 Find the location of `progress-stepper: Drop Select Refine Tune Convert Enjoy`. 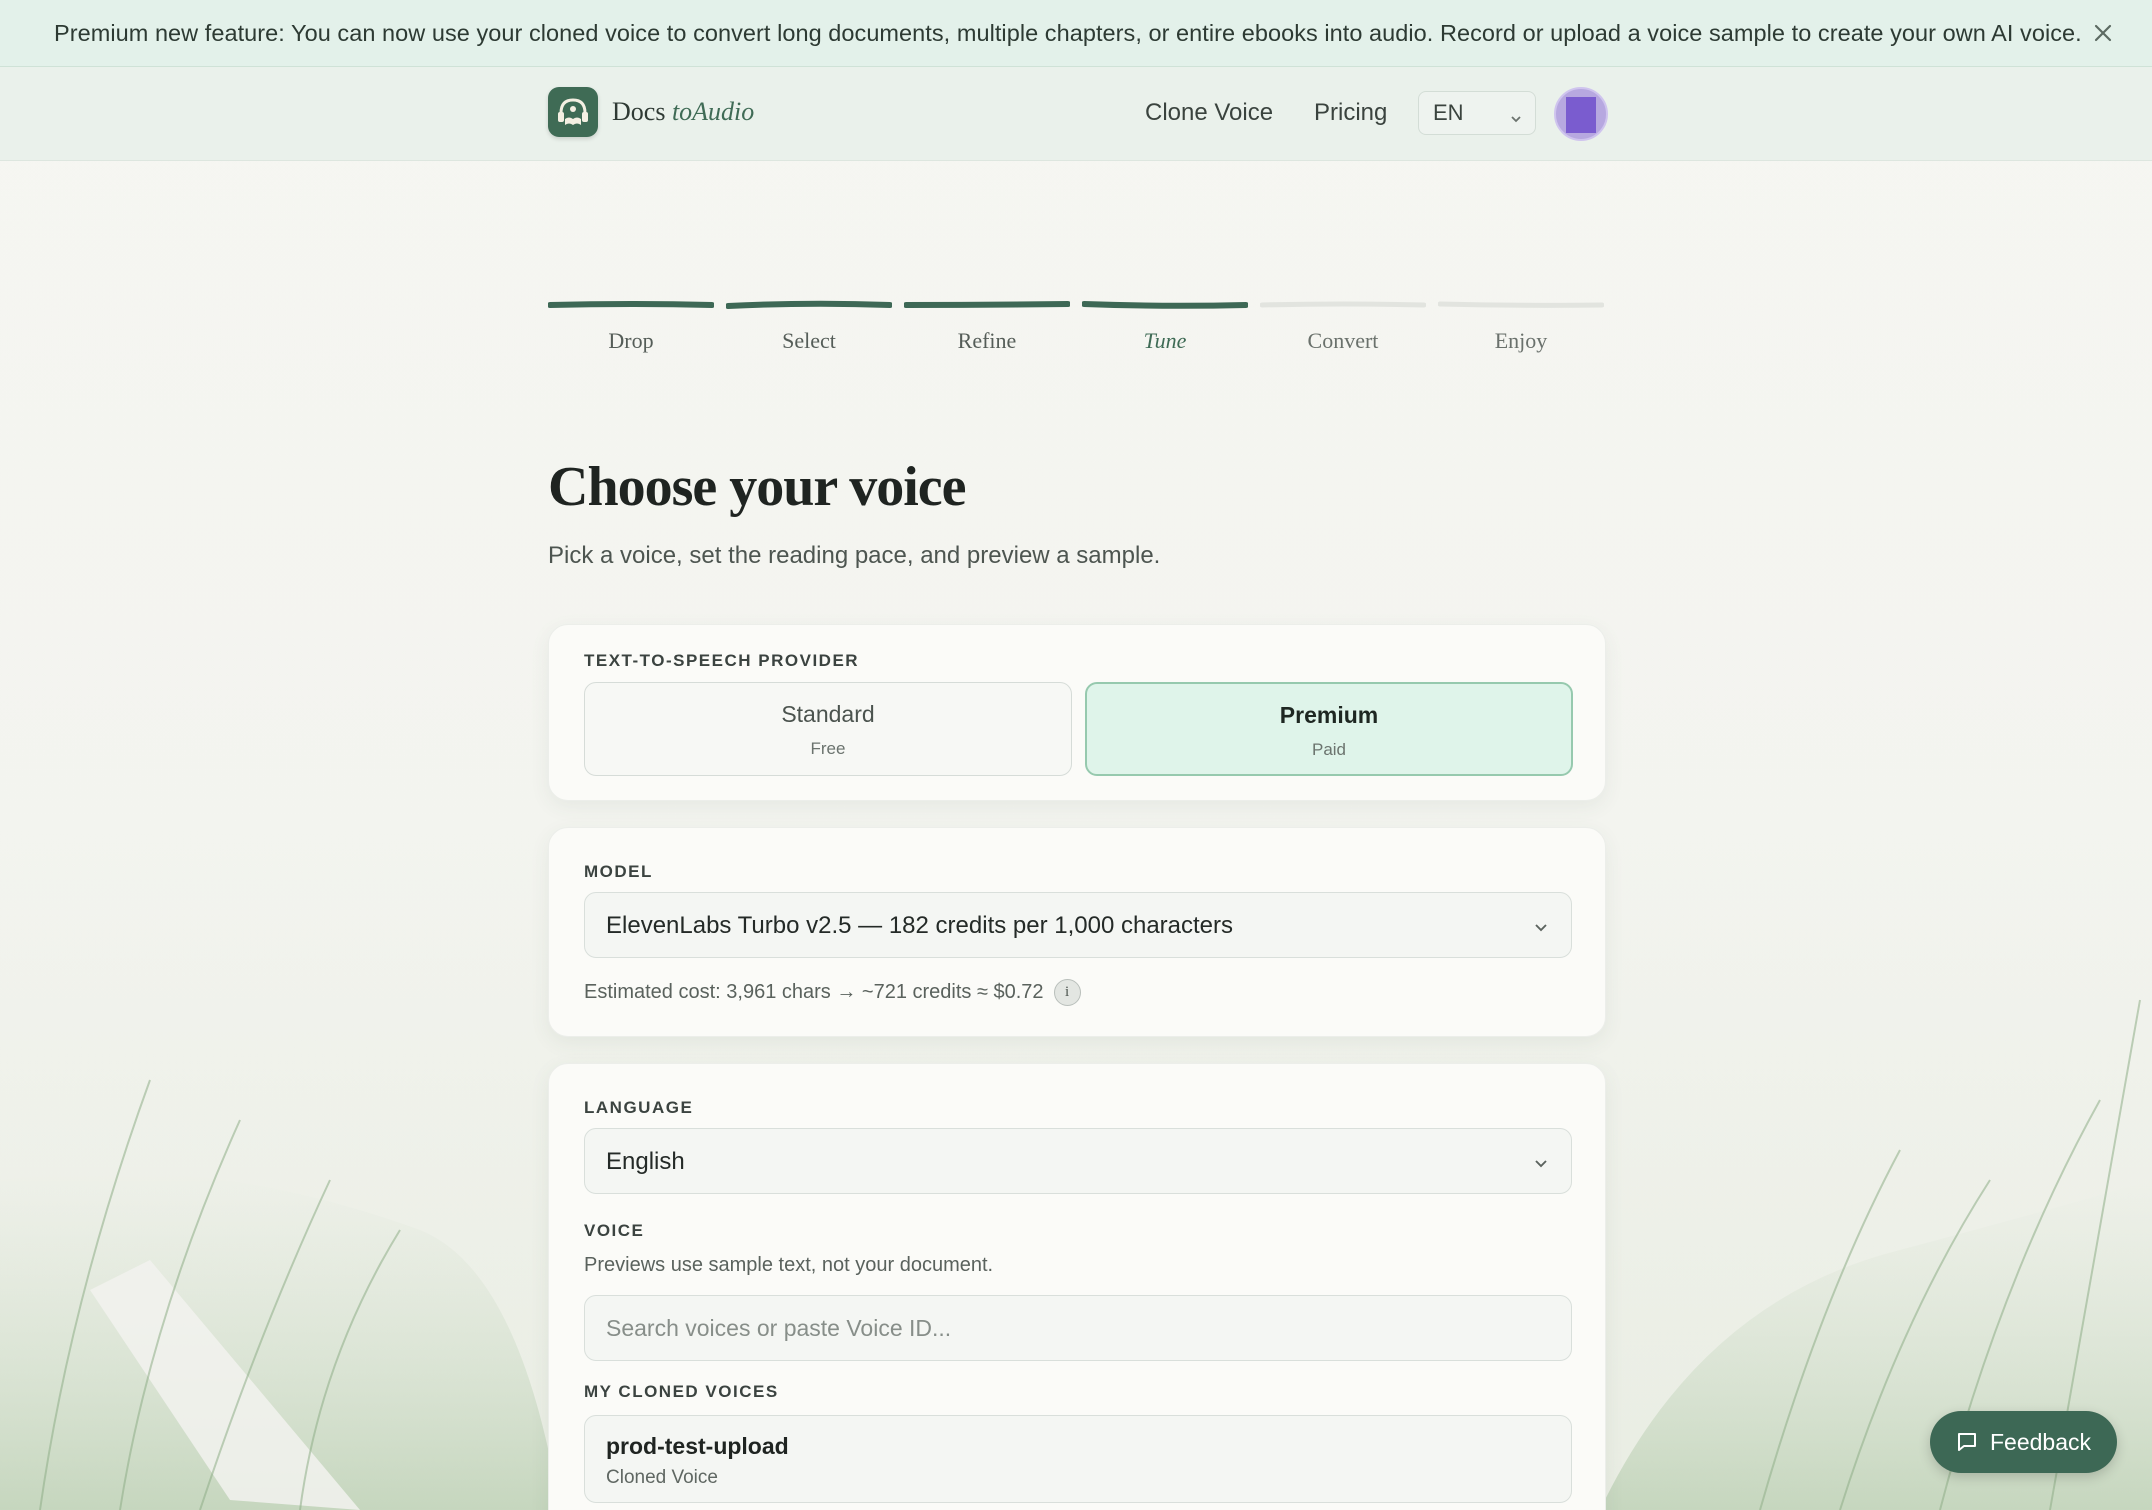

progress-stepper: Drop Select Refine Tune Convert Enjoy is located at coordinates (1077, 335).